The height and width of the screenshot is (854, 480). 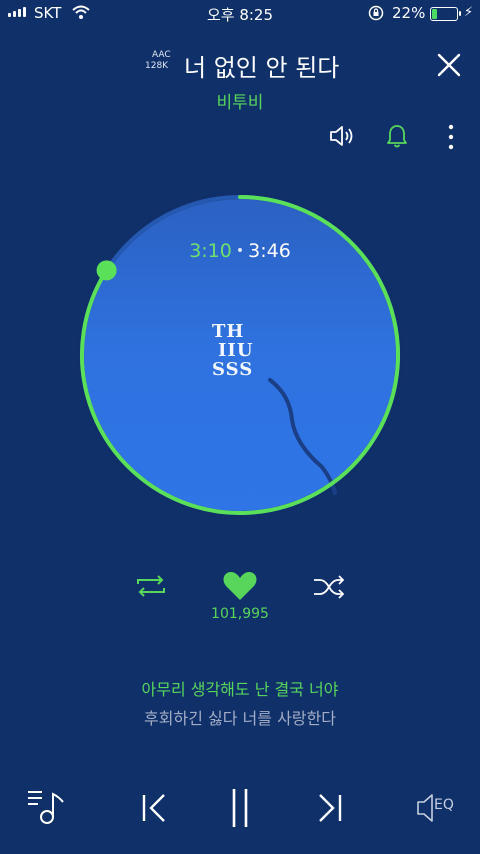 What do you see at coordinates (444, 805) in the screenshot?
I see `eq-label: EQ` at bounding box center [444, 805].